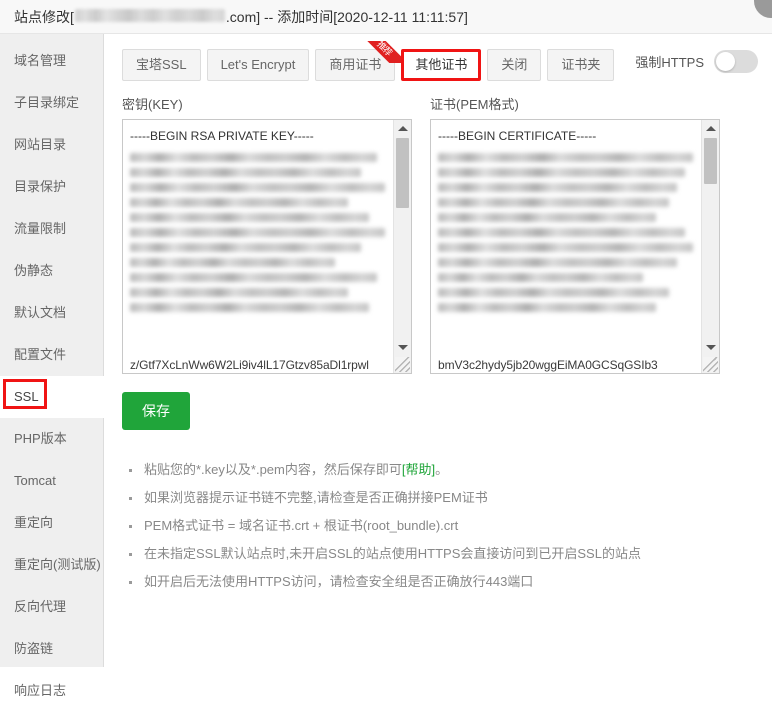 The image size is (772, 712). I want to click on cert-first-line: -----BEGIN CERTIFICATE-----, so click(517, 136).